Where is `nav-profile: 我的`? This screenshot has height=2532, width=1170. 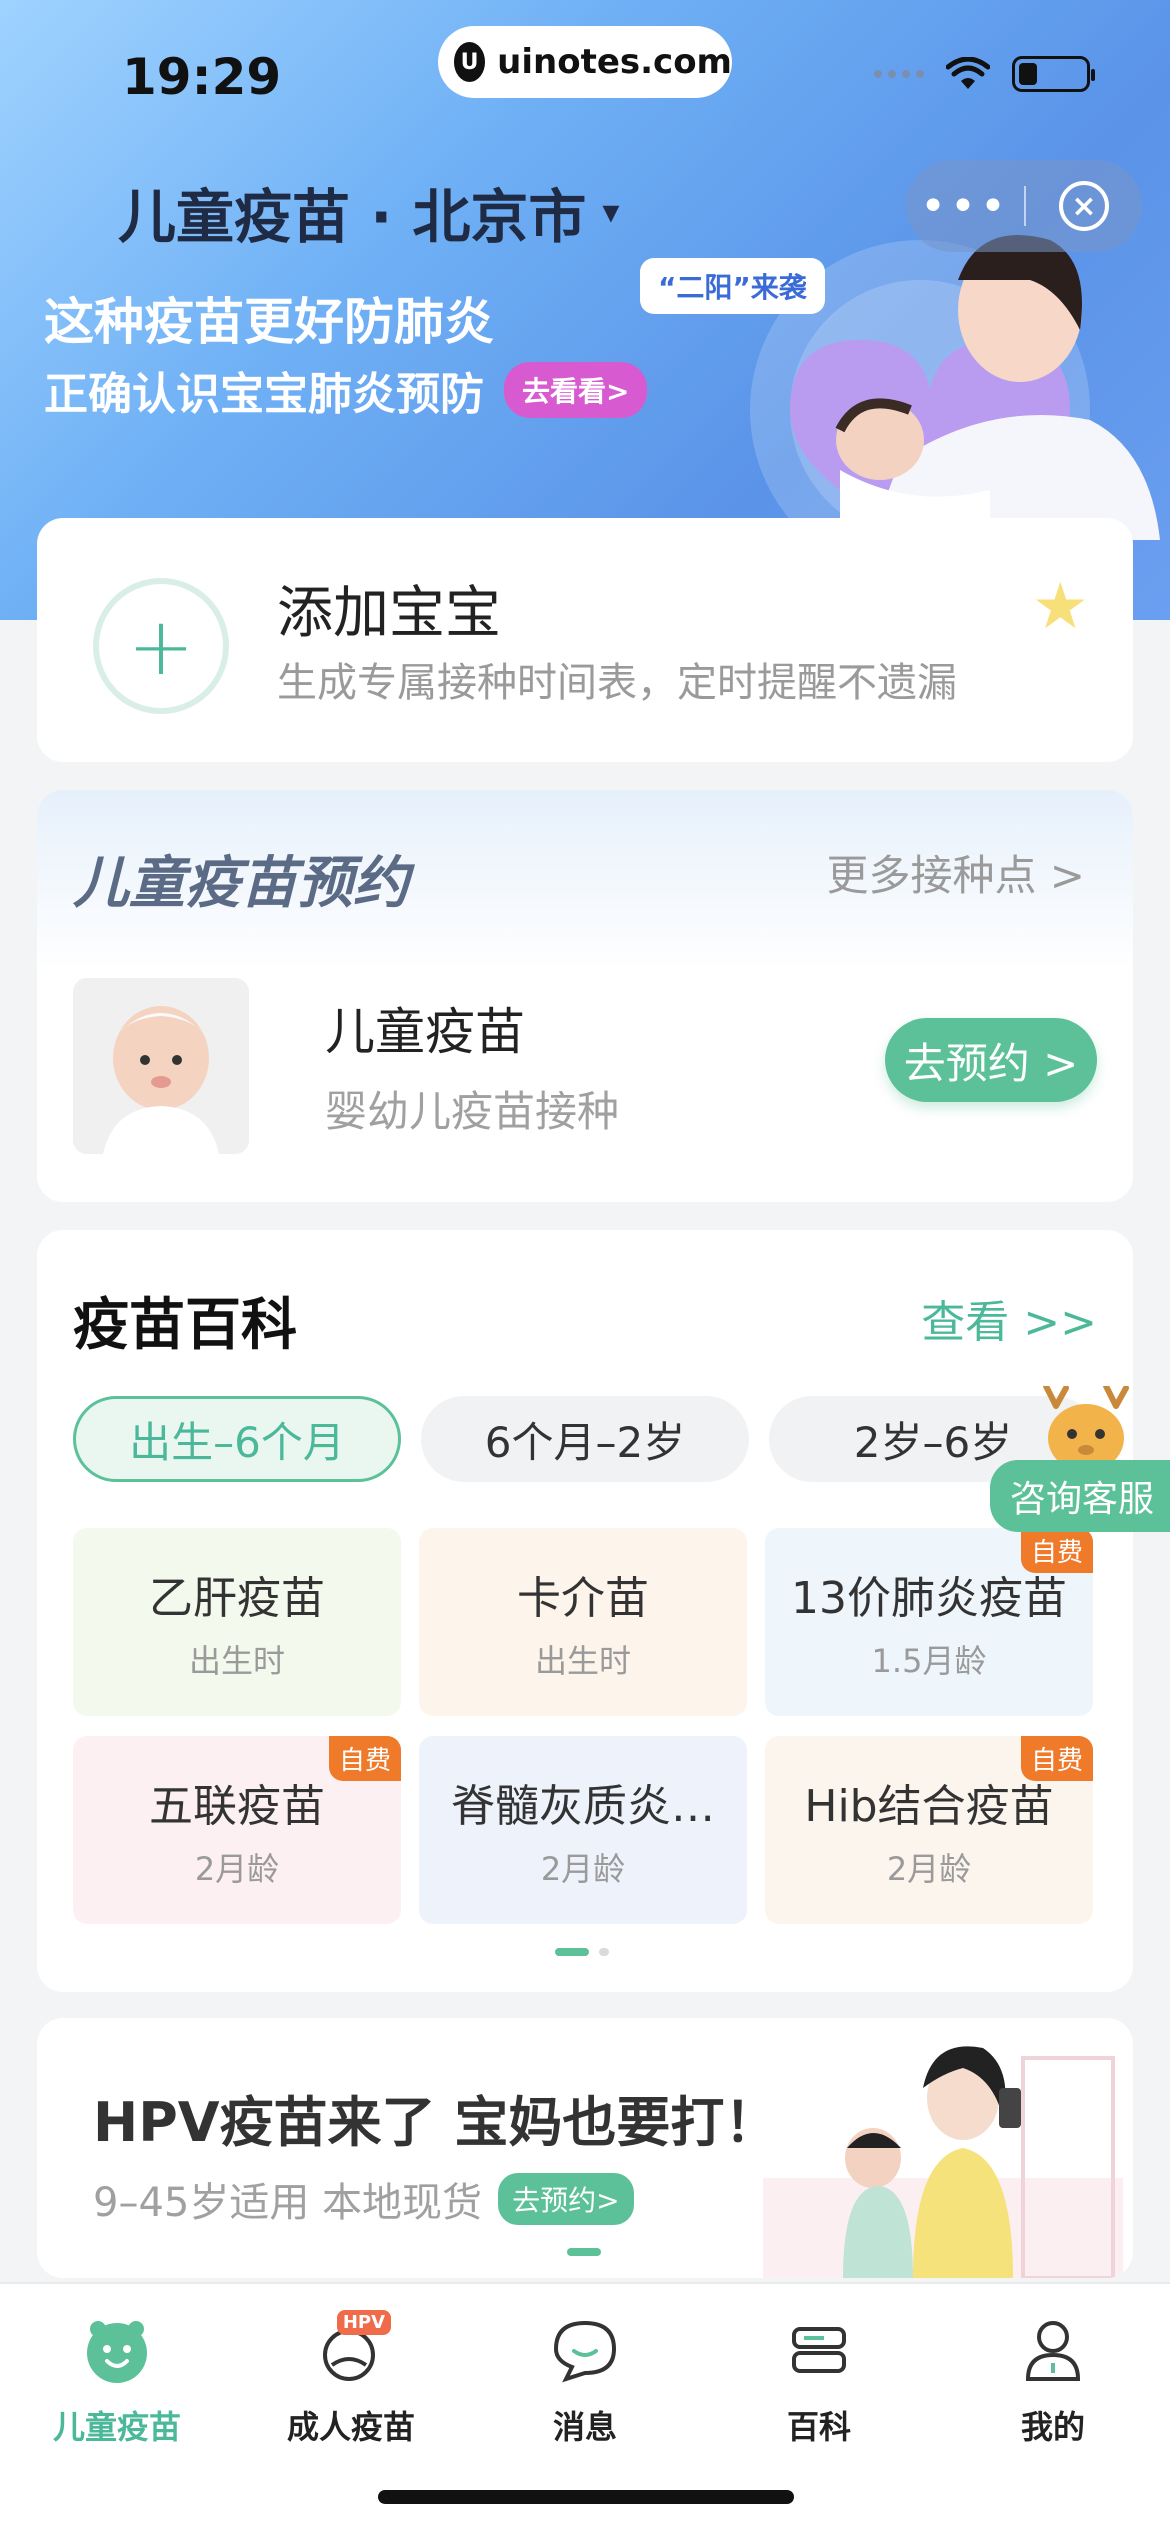 nav-profile: 我的 is located at coordinates (1053, 2379).